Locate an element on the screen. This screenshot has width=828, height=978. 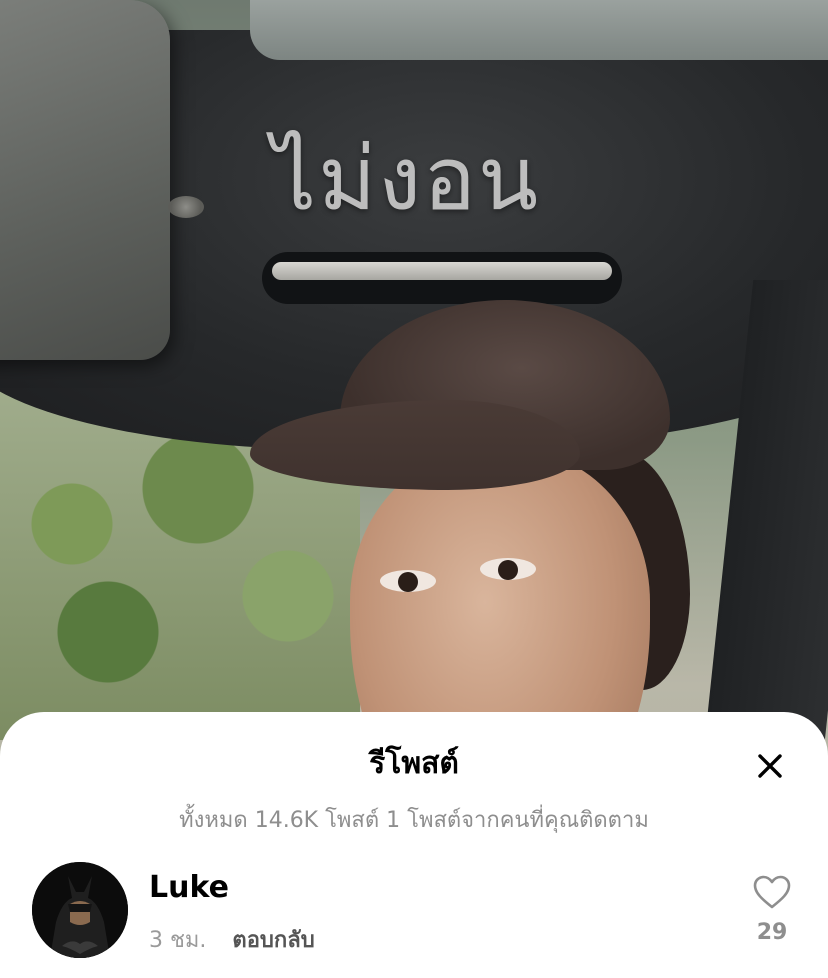
avatar is located at coordinates (80, 910).